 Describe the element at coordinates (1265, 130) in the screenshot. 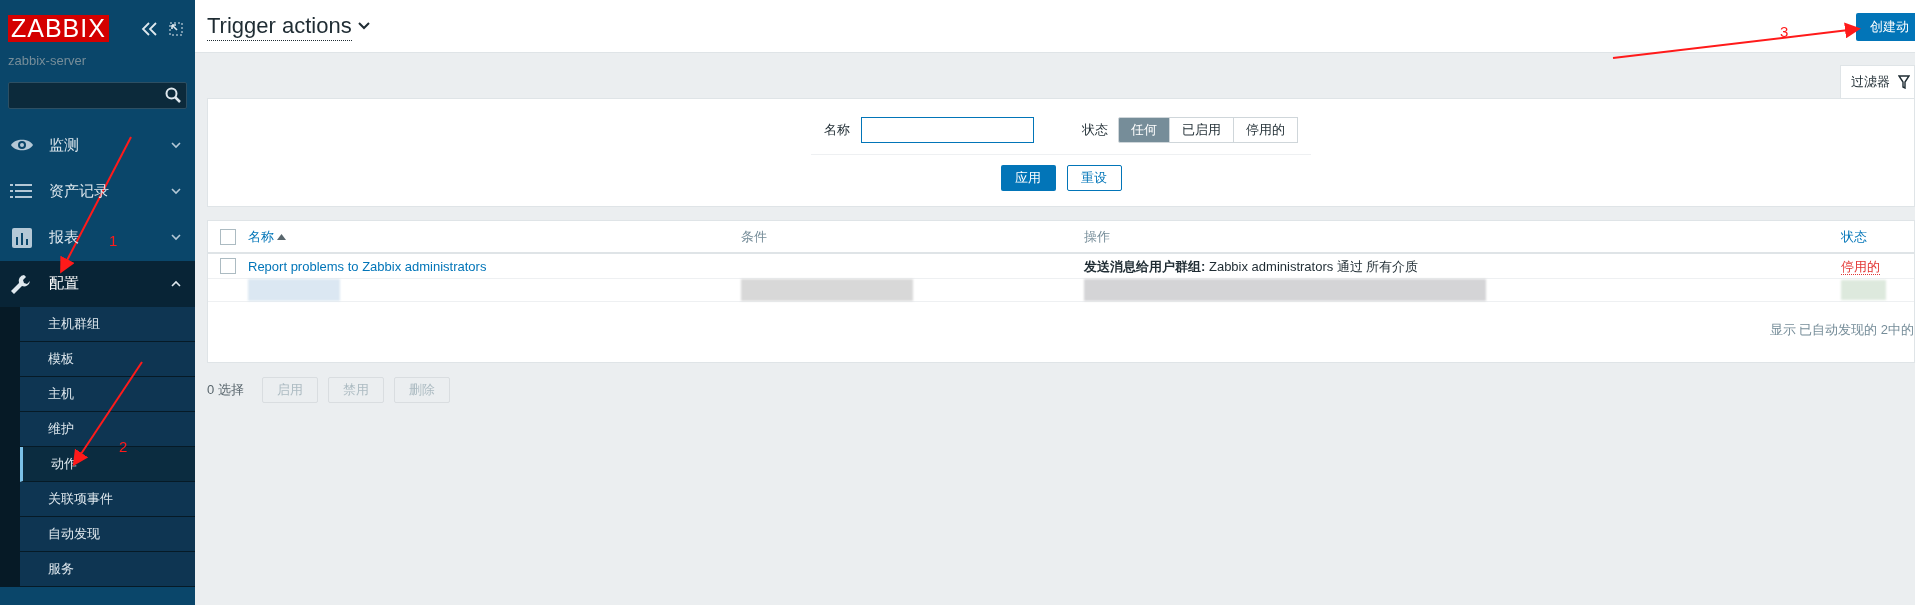

I see `status-option: 停用的` at that location.